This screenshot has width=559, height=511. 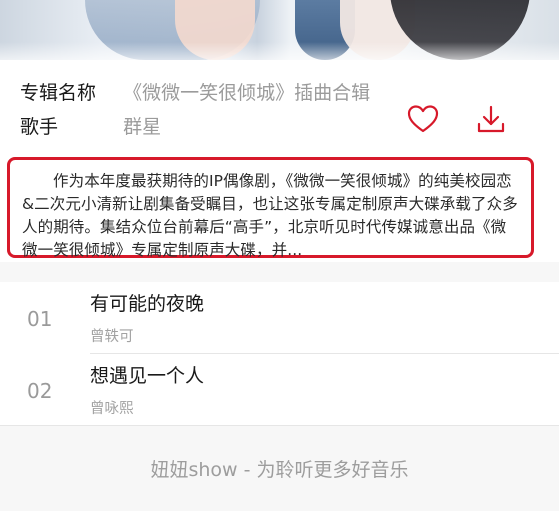 I want to click on heart-outline-icon, so click(x=423, y=119).